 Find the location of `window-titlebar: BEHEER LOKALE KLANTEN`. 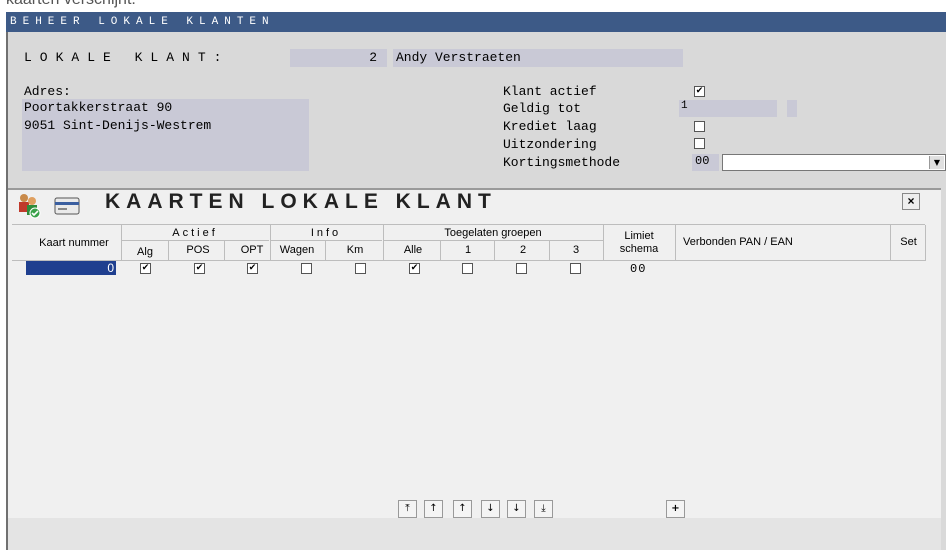

window-titlebar: BEHEER LOKALE KLANTEN is located at coordinates (476, 22).